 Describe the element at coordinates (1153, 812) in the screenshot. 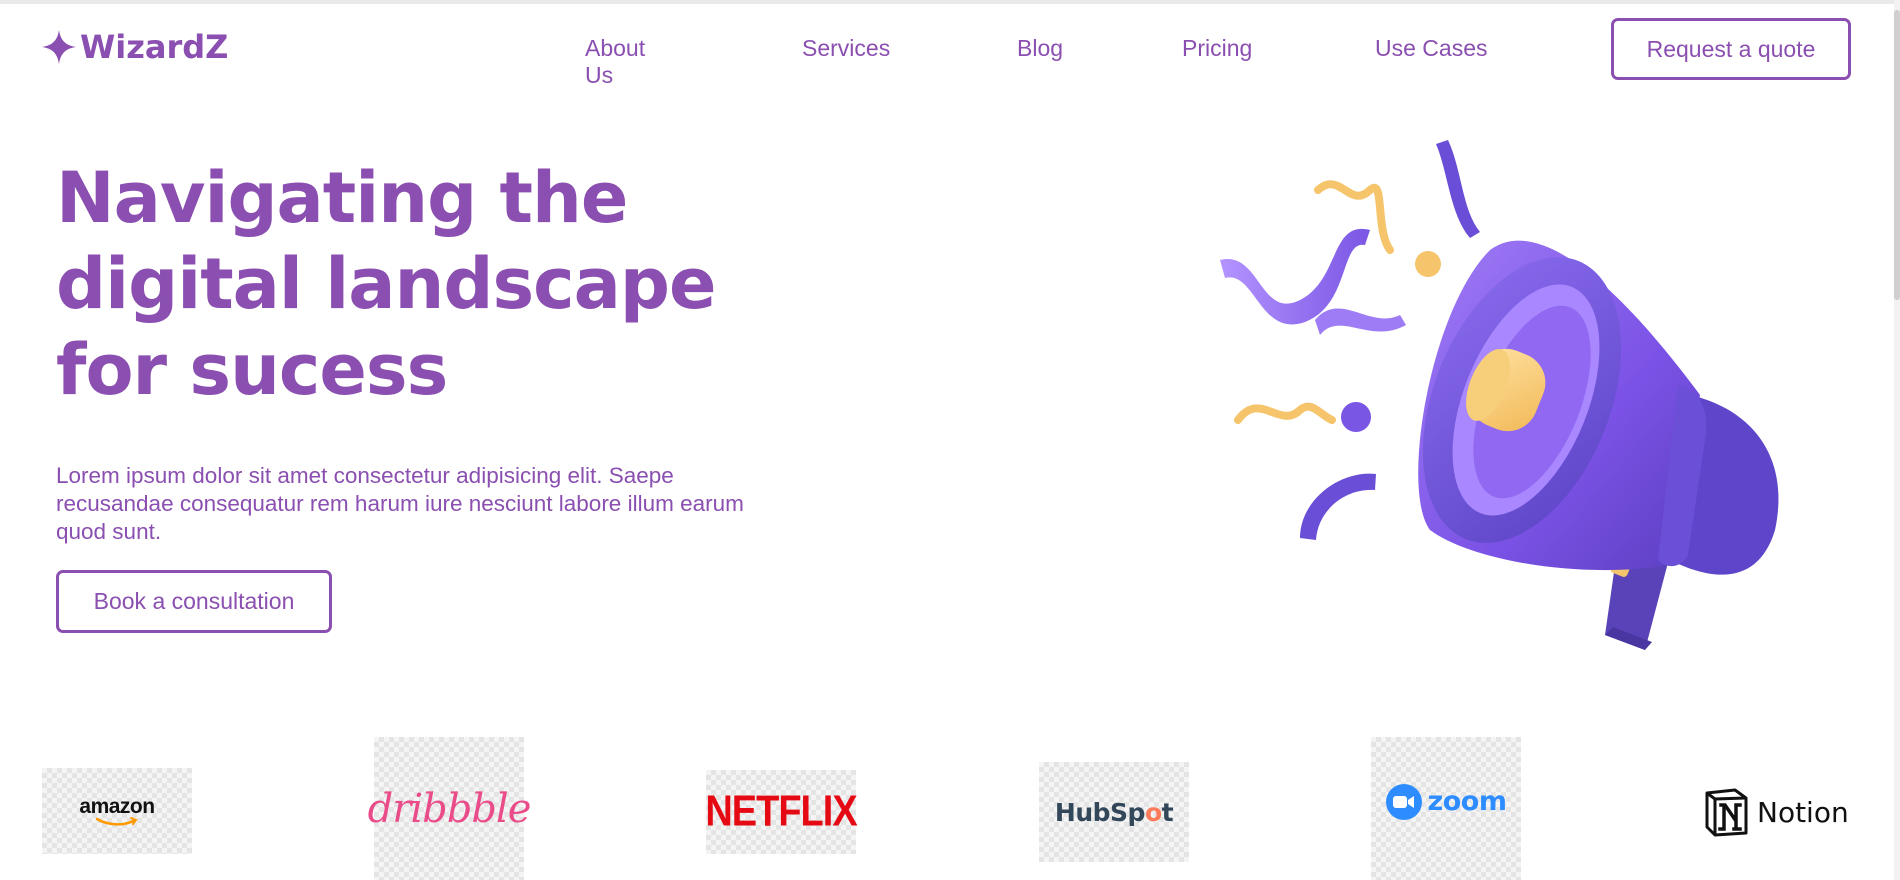

I see `hubspot-sprocket-icon: o` at that location.